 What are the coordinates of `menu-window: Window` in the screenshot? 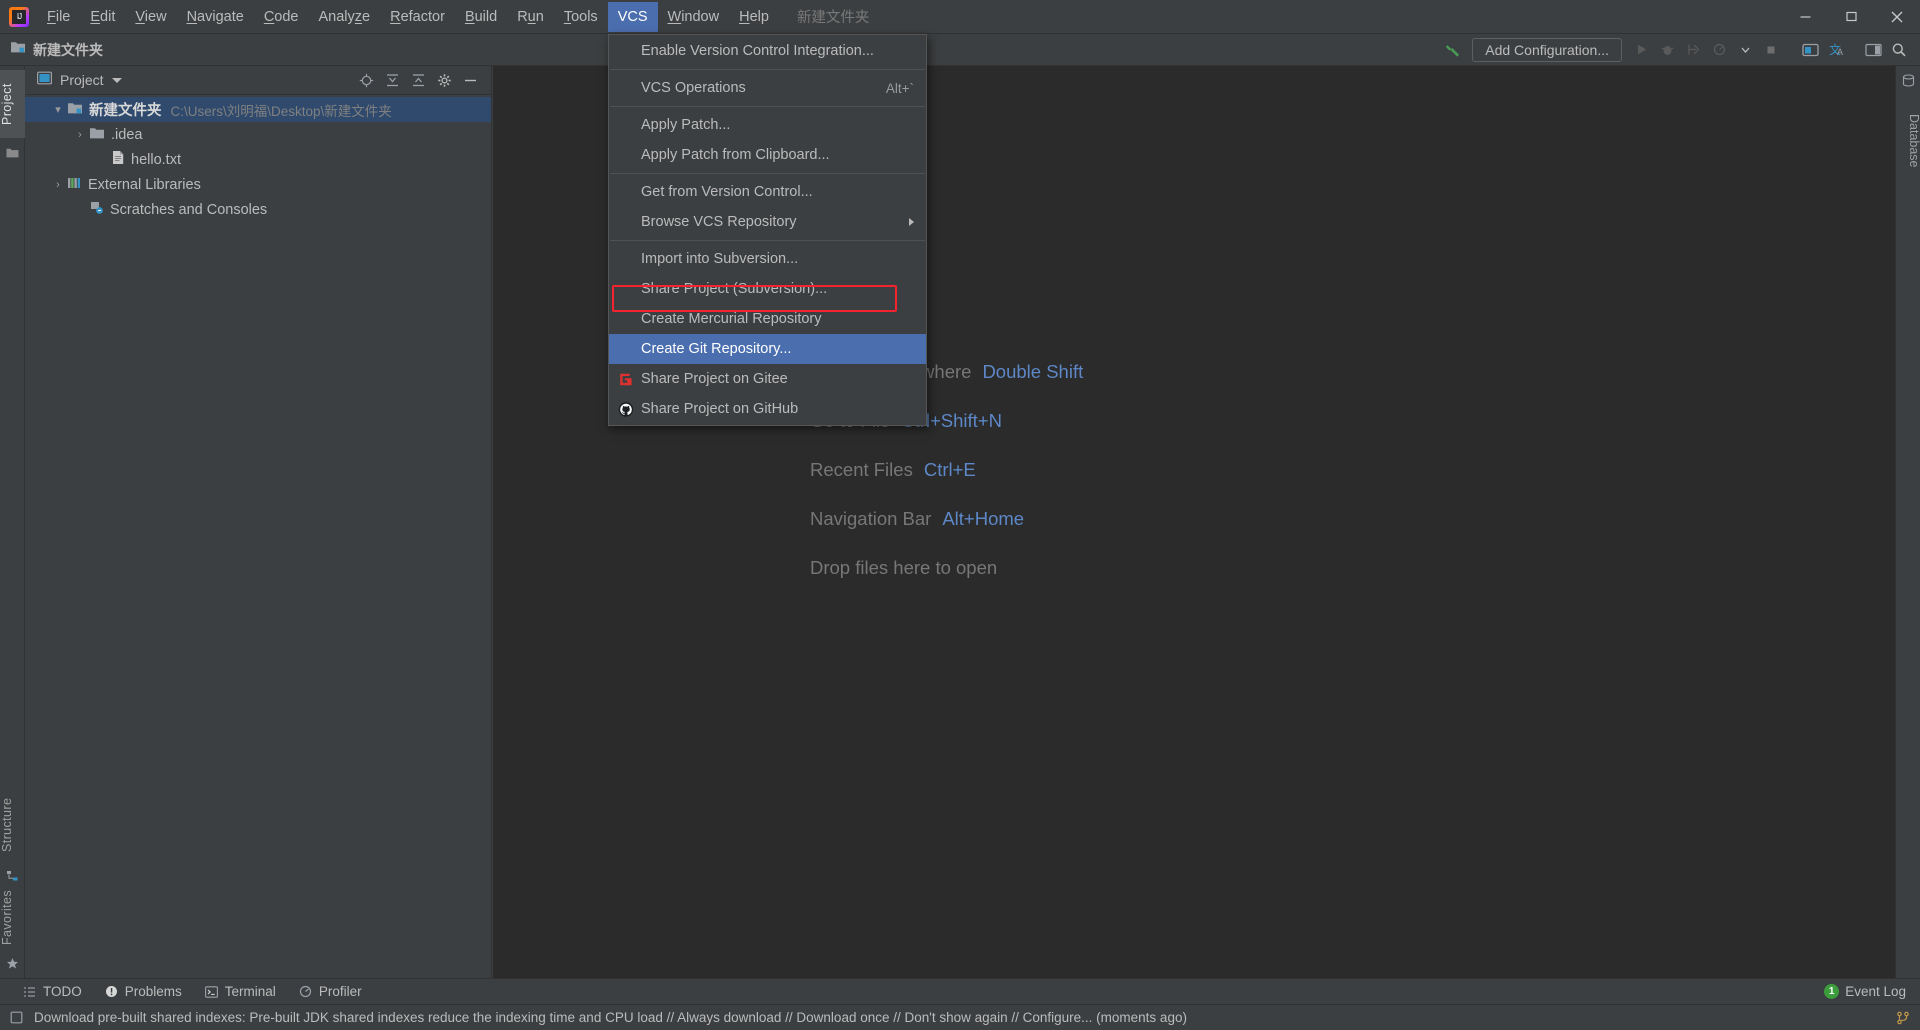 It's located at (694, 17).